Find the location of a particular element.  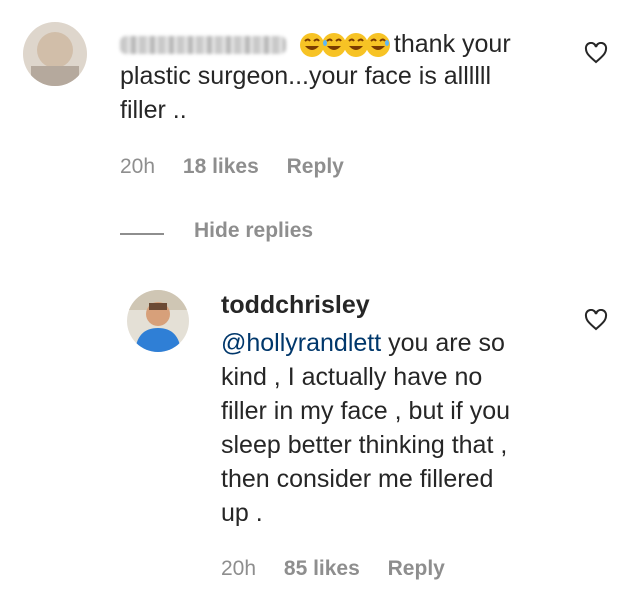

comment-text-start: thank your is located at coordinates (452, 44).